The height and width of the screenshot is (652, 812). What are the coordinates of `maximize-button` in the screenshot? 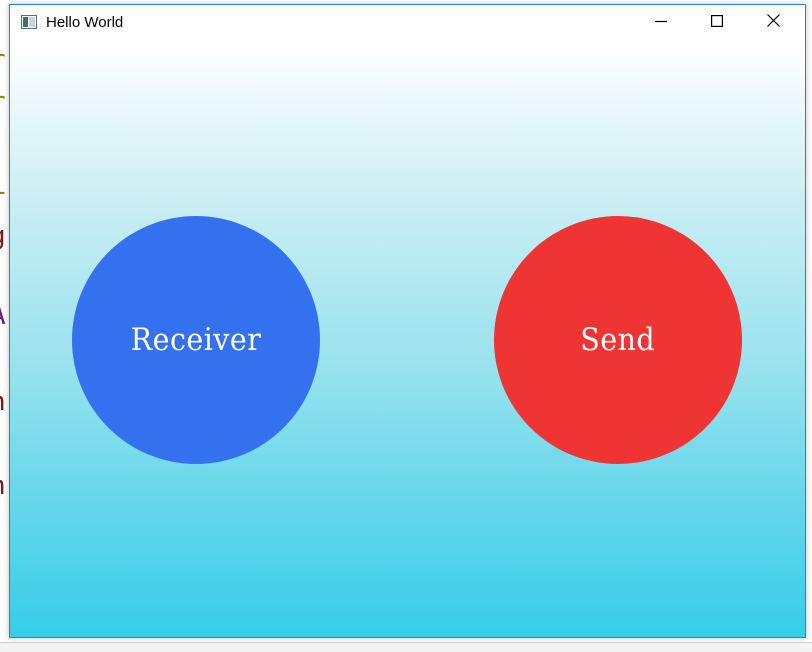 It's located at (717, 22).